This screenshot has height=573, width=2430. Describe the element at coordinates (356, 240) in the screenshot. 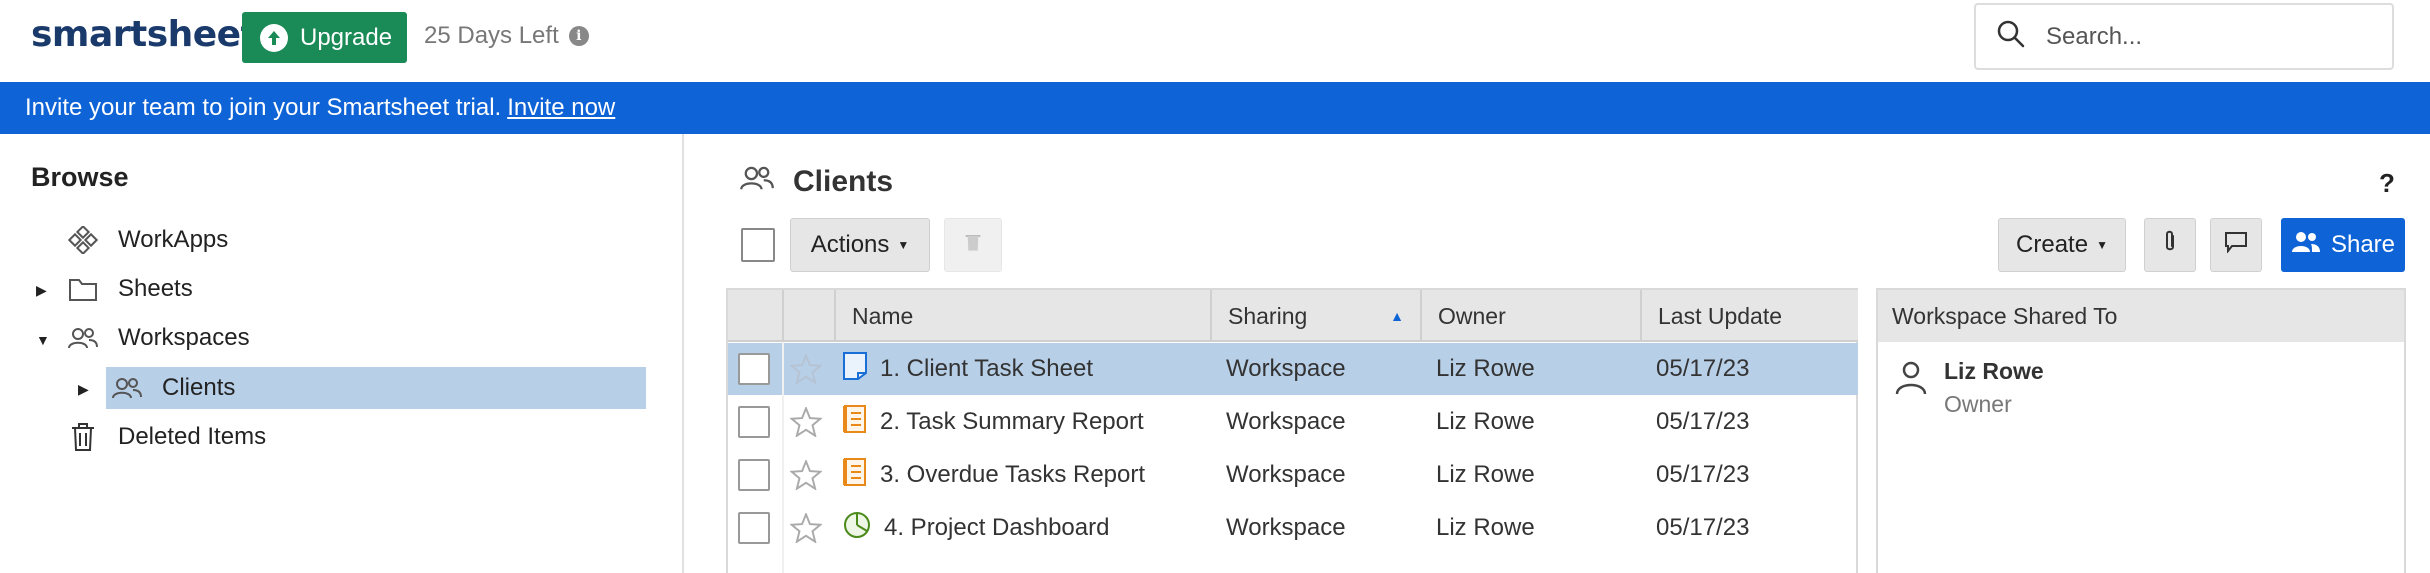

I see `sidebar-item-workapps: WorkApps` at that location.